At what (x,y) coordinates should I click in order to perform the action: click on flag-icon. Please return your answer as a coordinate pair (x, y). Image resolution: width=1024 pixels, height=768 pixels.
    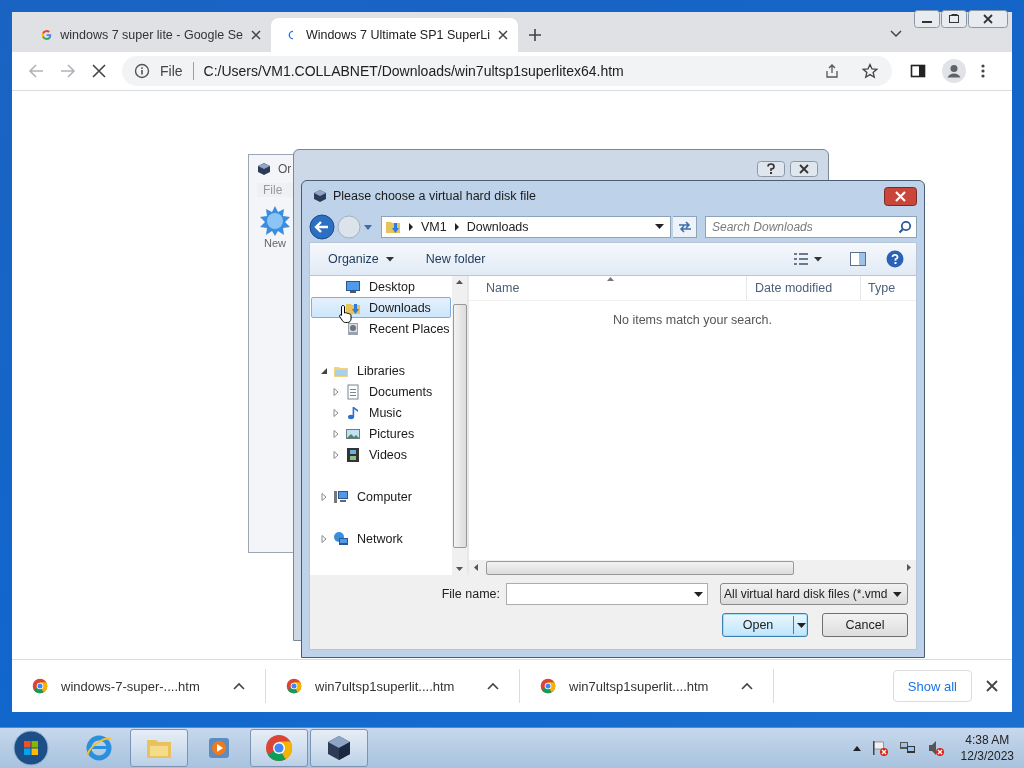
    Looking at the image, I should click on (879, 748).